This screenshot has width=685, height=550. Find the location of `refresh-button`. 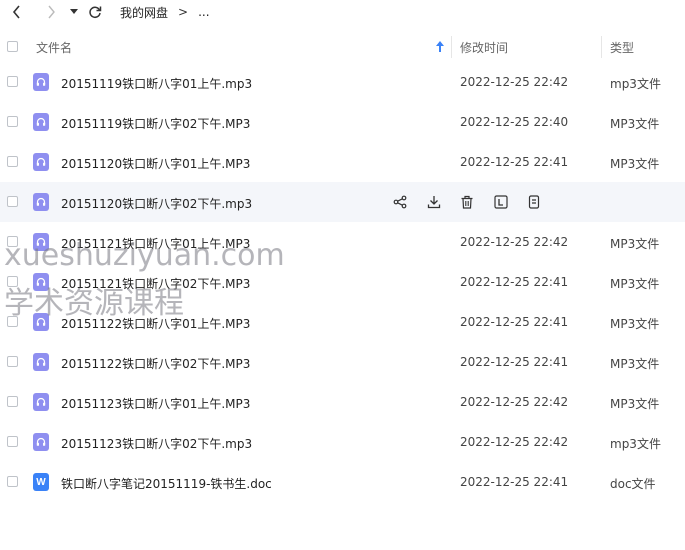

refresh-button is located at coordinates (95, 12).